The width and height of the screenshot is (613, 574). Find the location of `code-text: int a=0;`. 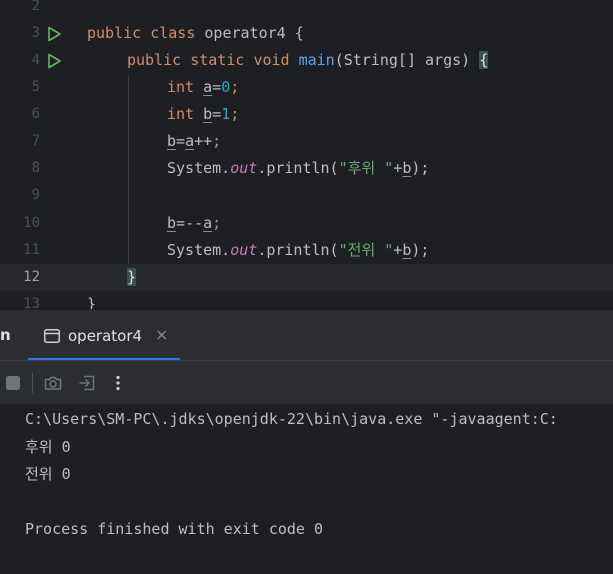

code-text: int a=0; is located at coordinates (203, 87).